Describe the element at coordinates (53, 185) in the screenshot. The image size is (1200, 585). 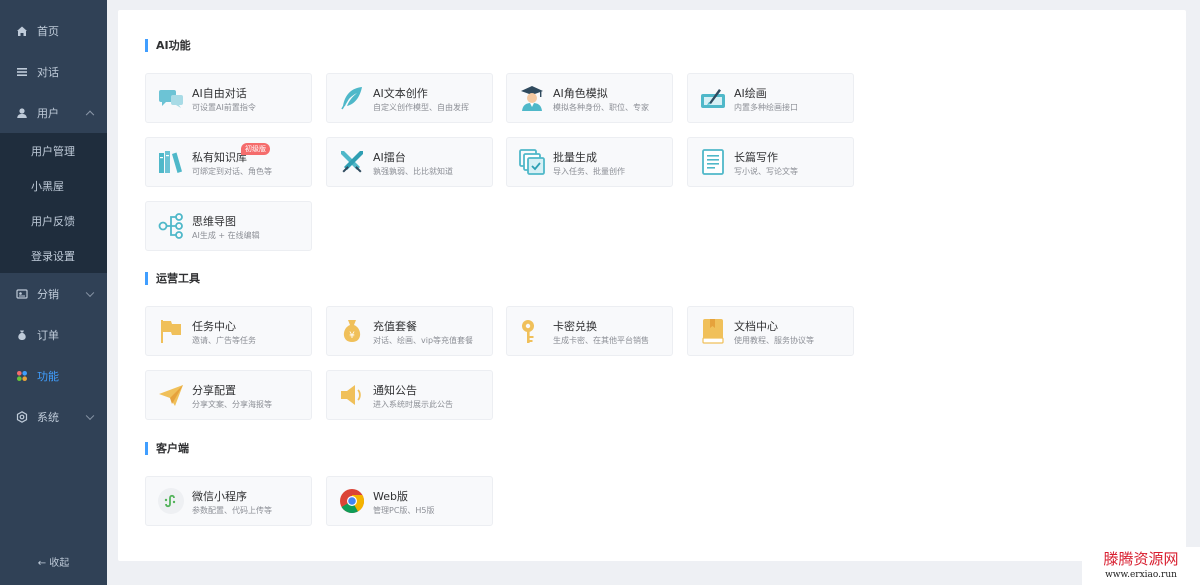
I see `sub-blacklist: 小黑屋` at that location.